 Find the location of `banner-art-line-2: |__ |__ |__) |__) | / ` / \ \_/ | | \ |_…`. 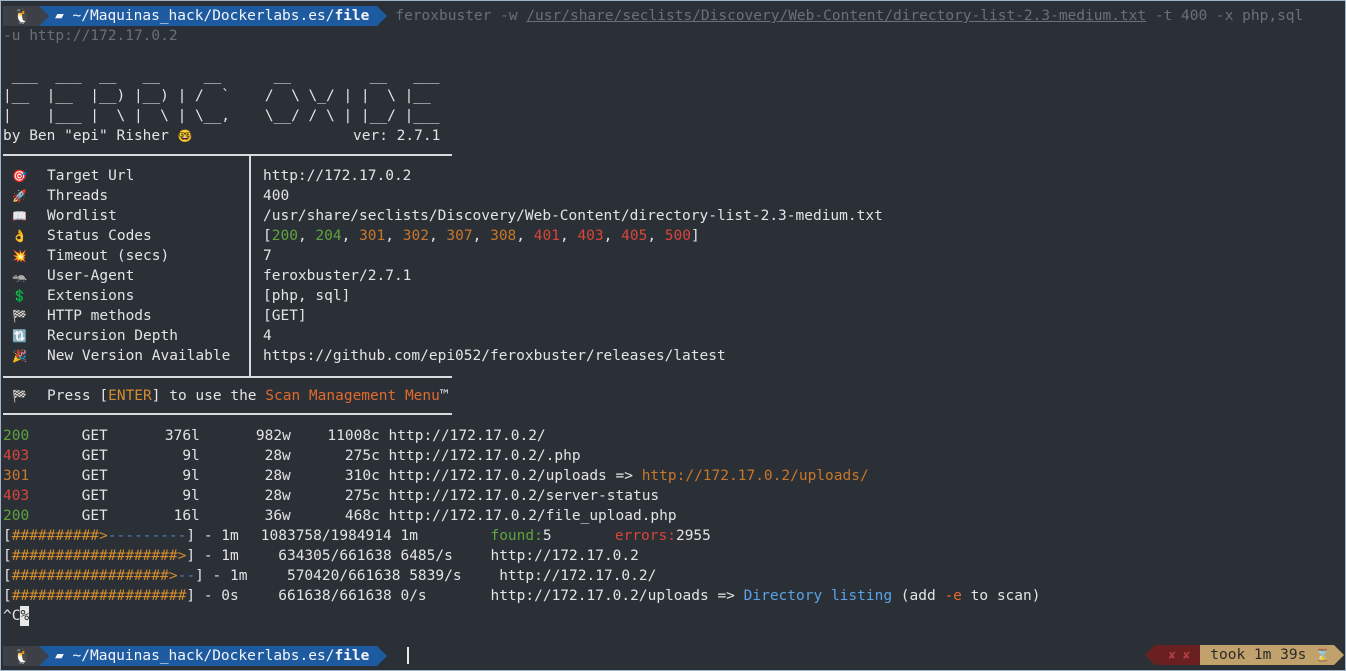

banner-art-line-2: |__ |__ |__) |__) | / ` / \ \_/ | | \ |_… is located at coordinates (217, 96).